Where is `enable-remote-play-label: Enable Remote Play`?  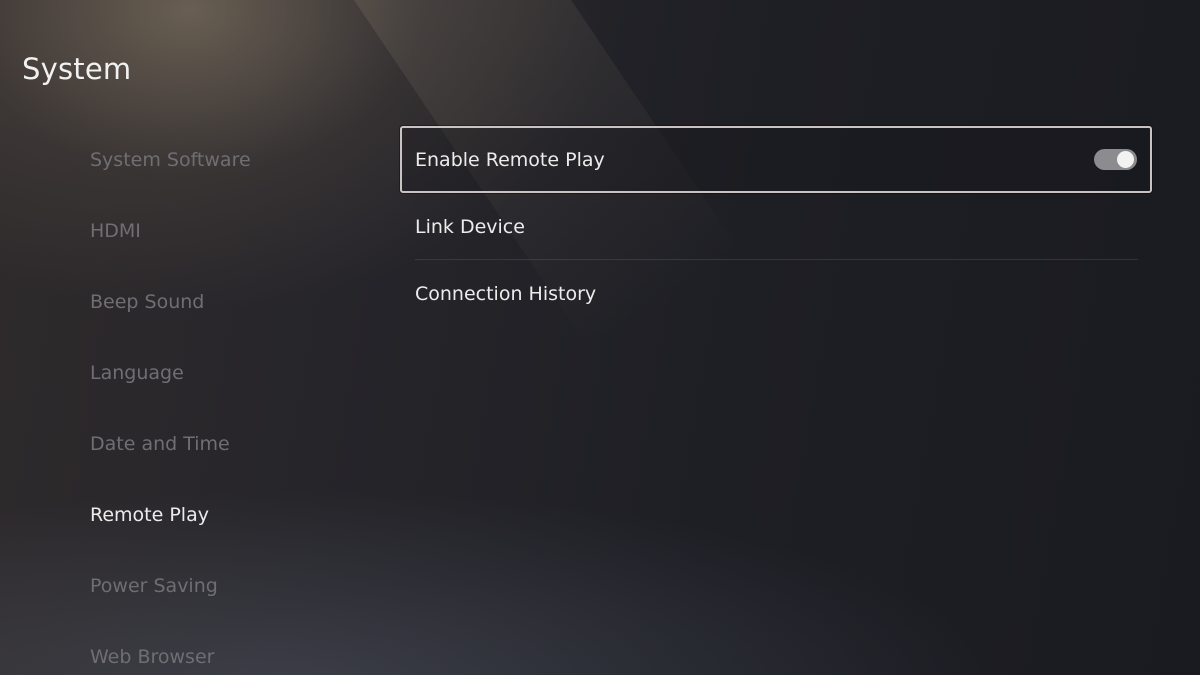 enable-remote-play-label: Enable Remote Play is located at coordinates (510, 159).